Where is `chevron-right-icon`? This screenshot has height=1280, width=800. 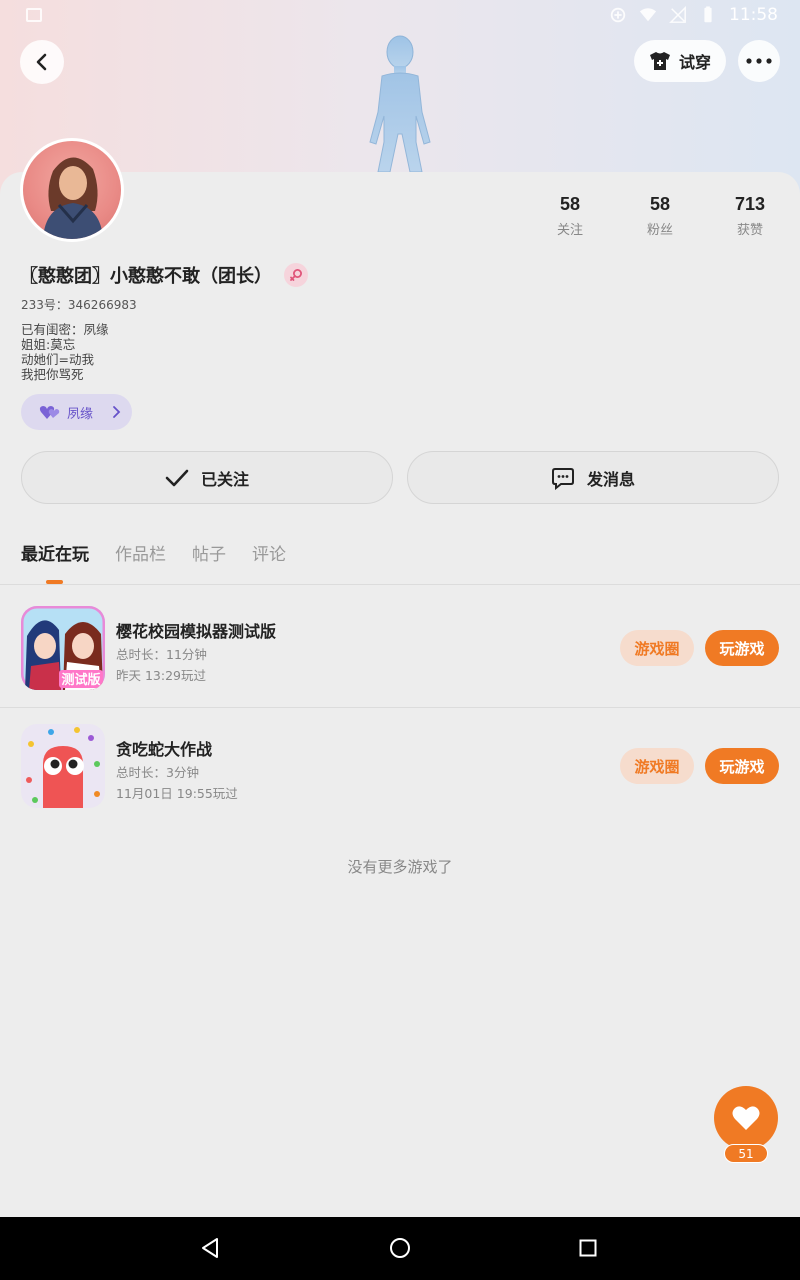 chevron-right-icon is located at coordinates (117, 412).